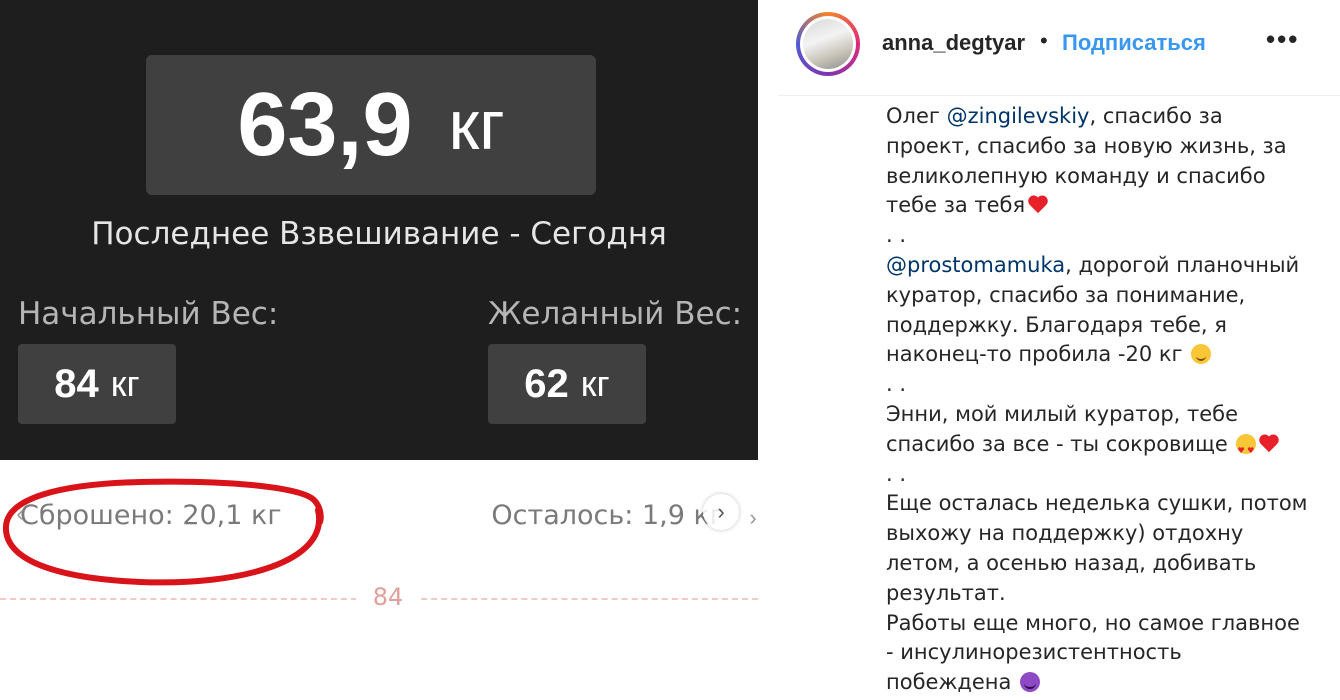 The width and height of the screenshot is (1340, 700). I want to click on current-weight-box: 63,9 кг, so click(371, 125).